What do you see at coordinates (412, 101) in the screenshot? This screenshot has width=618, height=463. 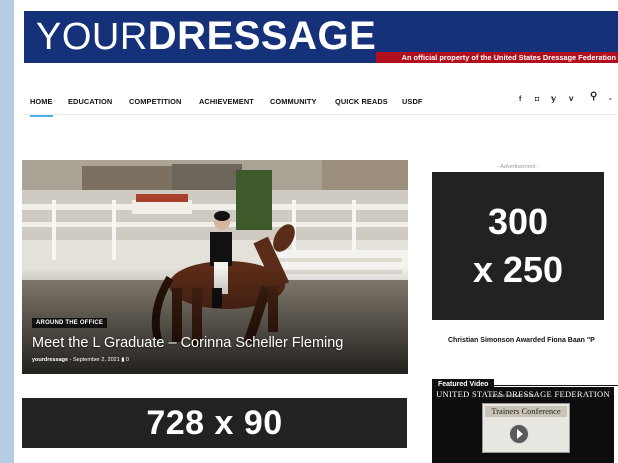 I see `nav-item-usdf: USDF` at bounding box center [412, 101].